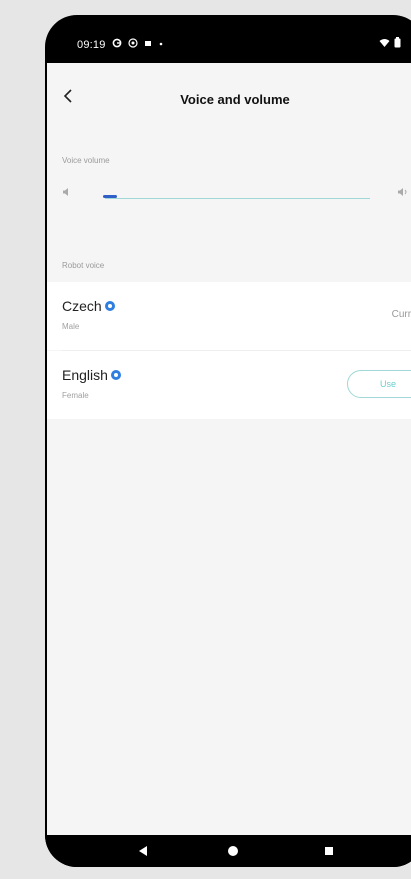  I want to click on page-title: Voice and volume, so click(235, 99).